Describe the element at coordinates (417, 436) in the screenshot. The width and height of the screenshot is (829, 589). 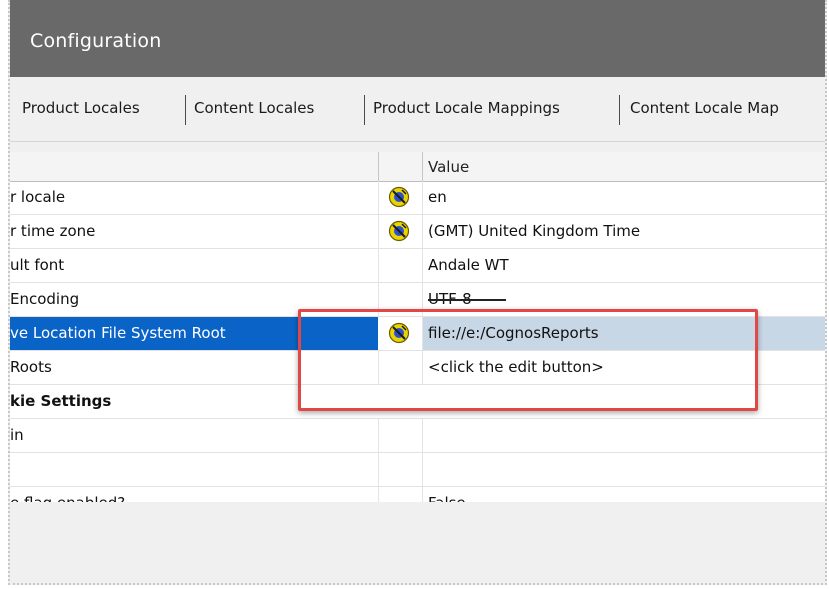
I see `table-row: in` at that location.